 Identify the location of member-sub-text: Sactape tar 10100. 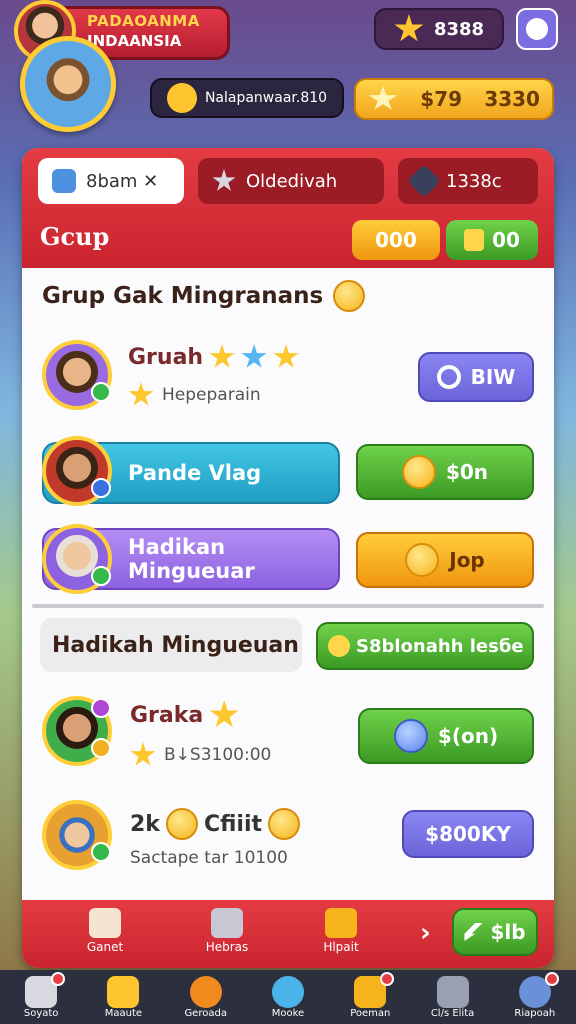
(209, 858).